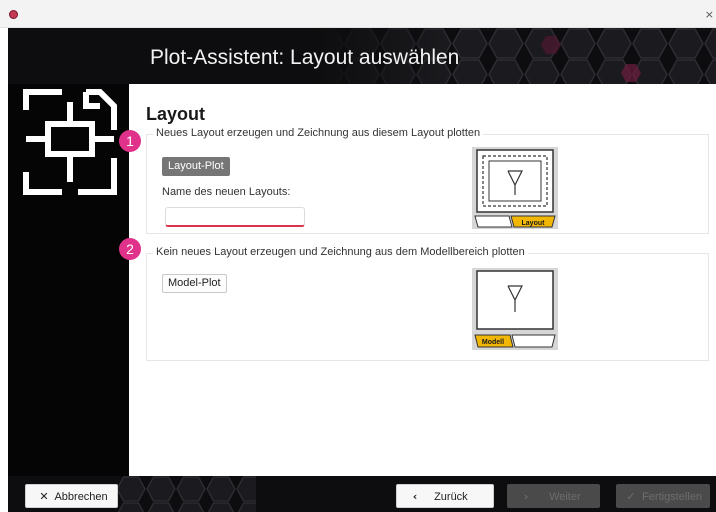 Image resolution: width=716 pixels, height=512 pixels. Describe the element at coordinates (631, 496) in the screenshot. I see `checkmark-icon: ✓` at that location.